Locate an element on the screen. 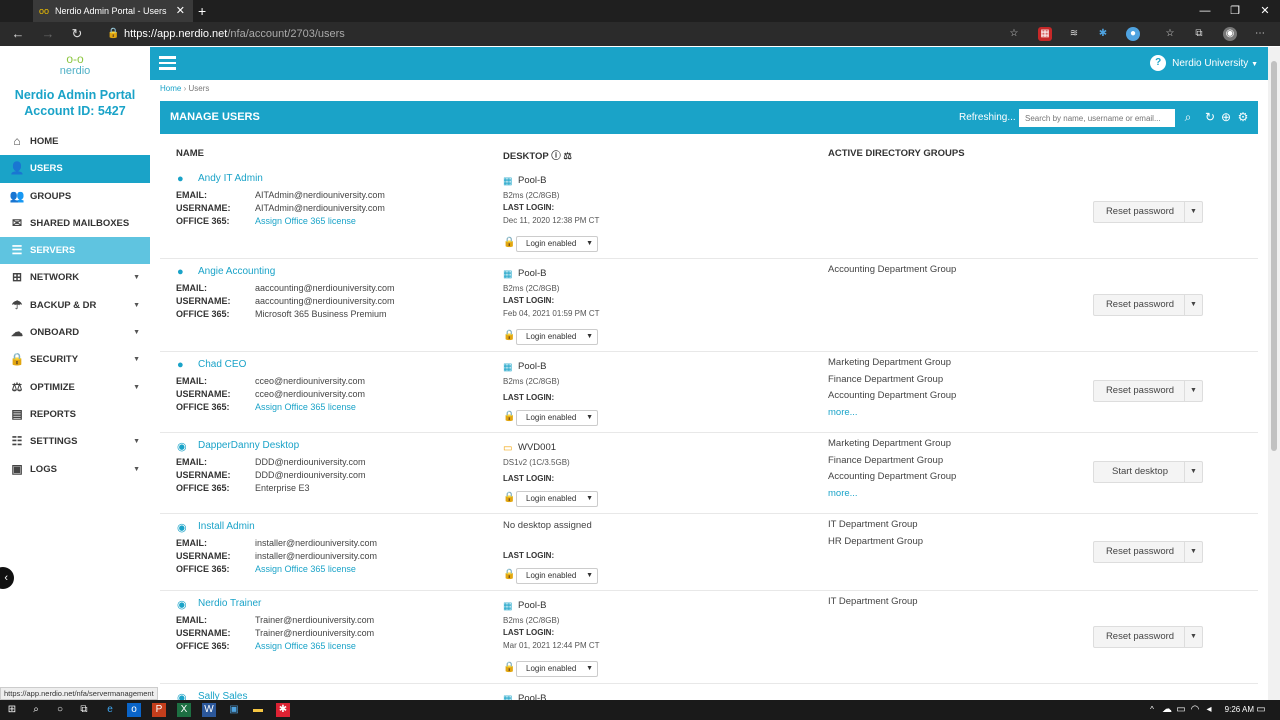 The height and width of the screenshot is (720, 1280). user-name-link: Chad CEO is located at coordinates (222, 364).